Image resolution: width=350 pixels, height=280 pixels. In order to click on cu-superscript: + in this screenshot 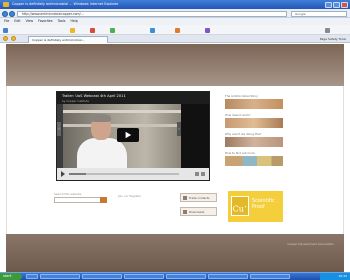, I will do `click(245, 206)`.